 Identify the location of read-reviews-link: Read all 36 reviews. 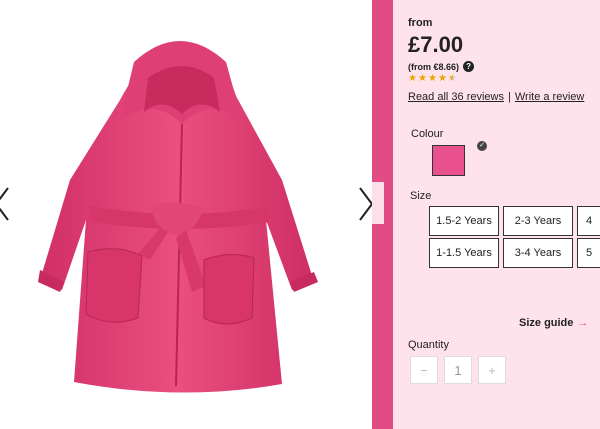
(456, 97).